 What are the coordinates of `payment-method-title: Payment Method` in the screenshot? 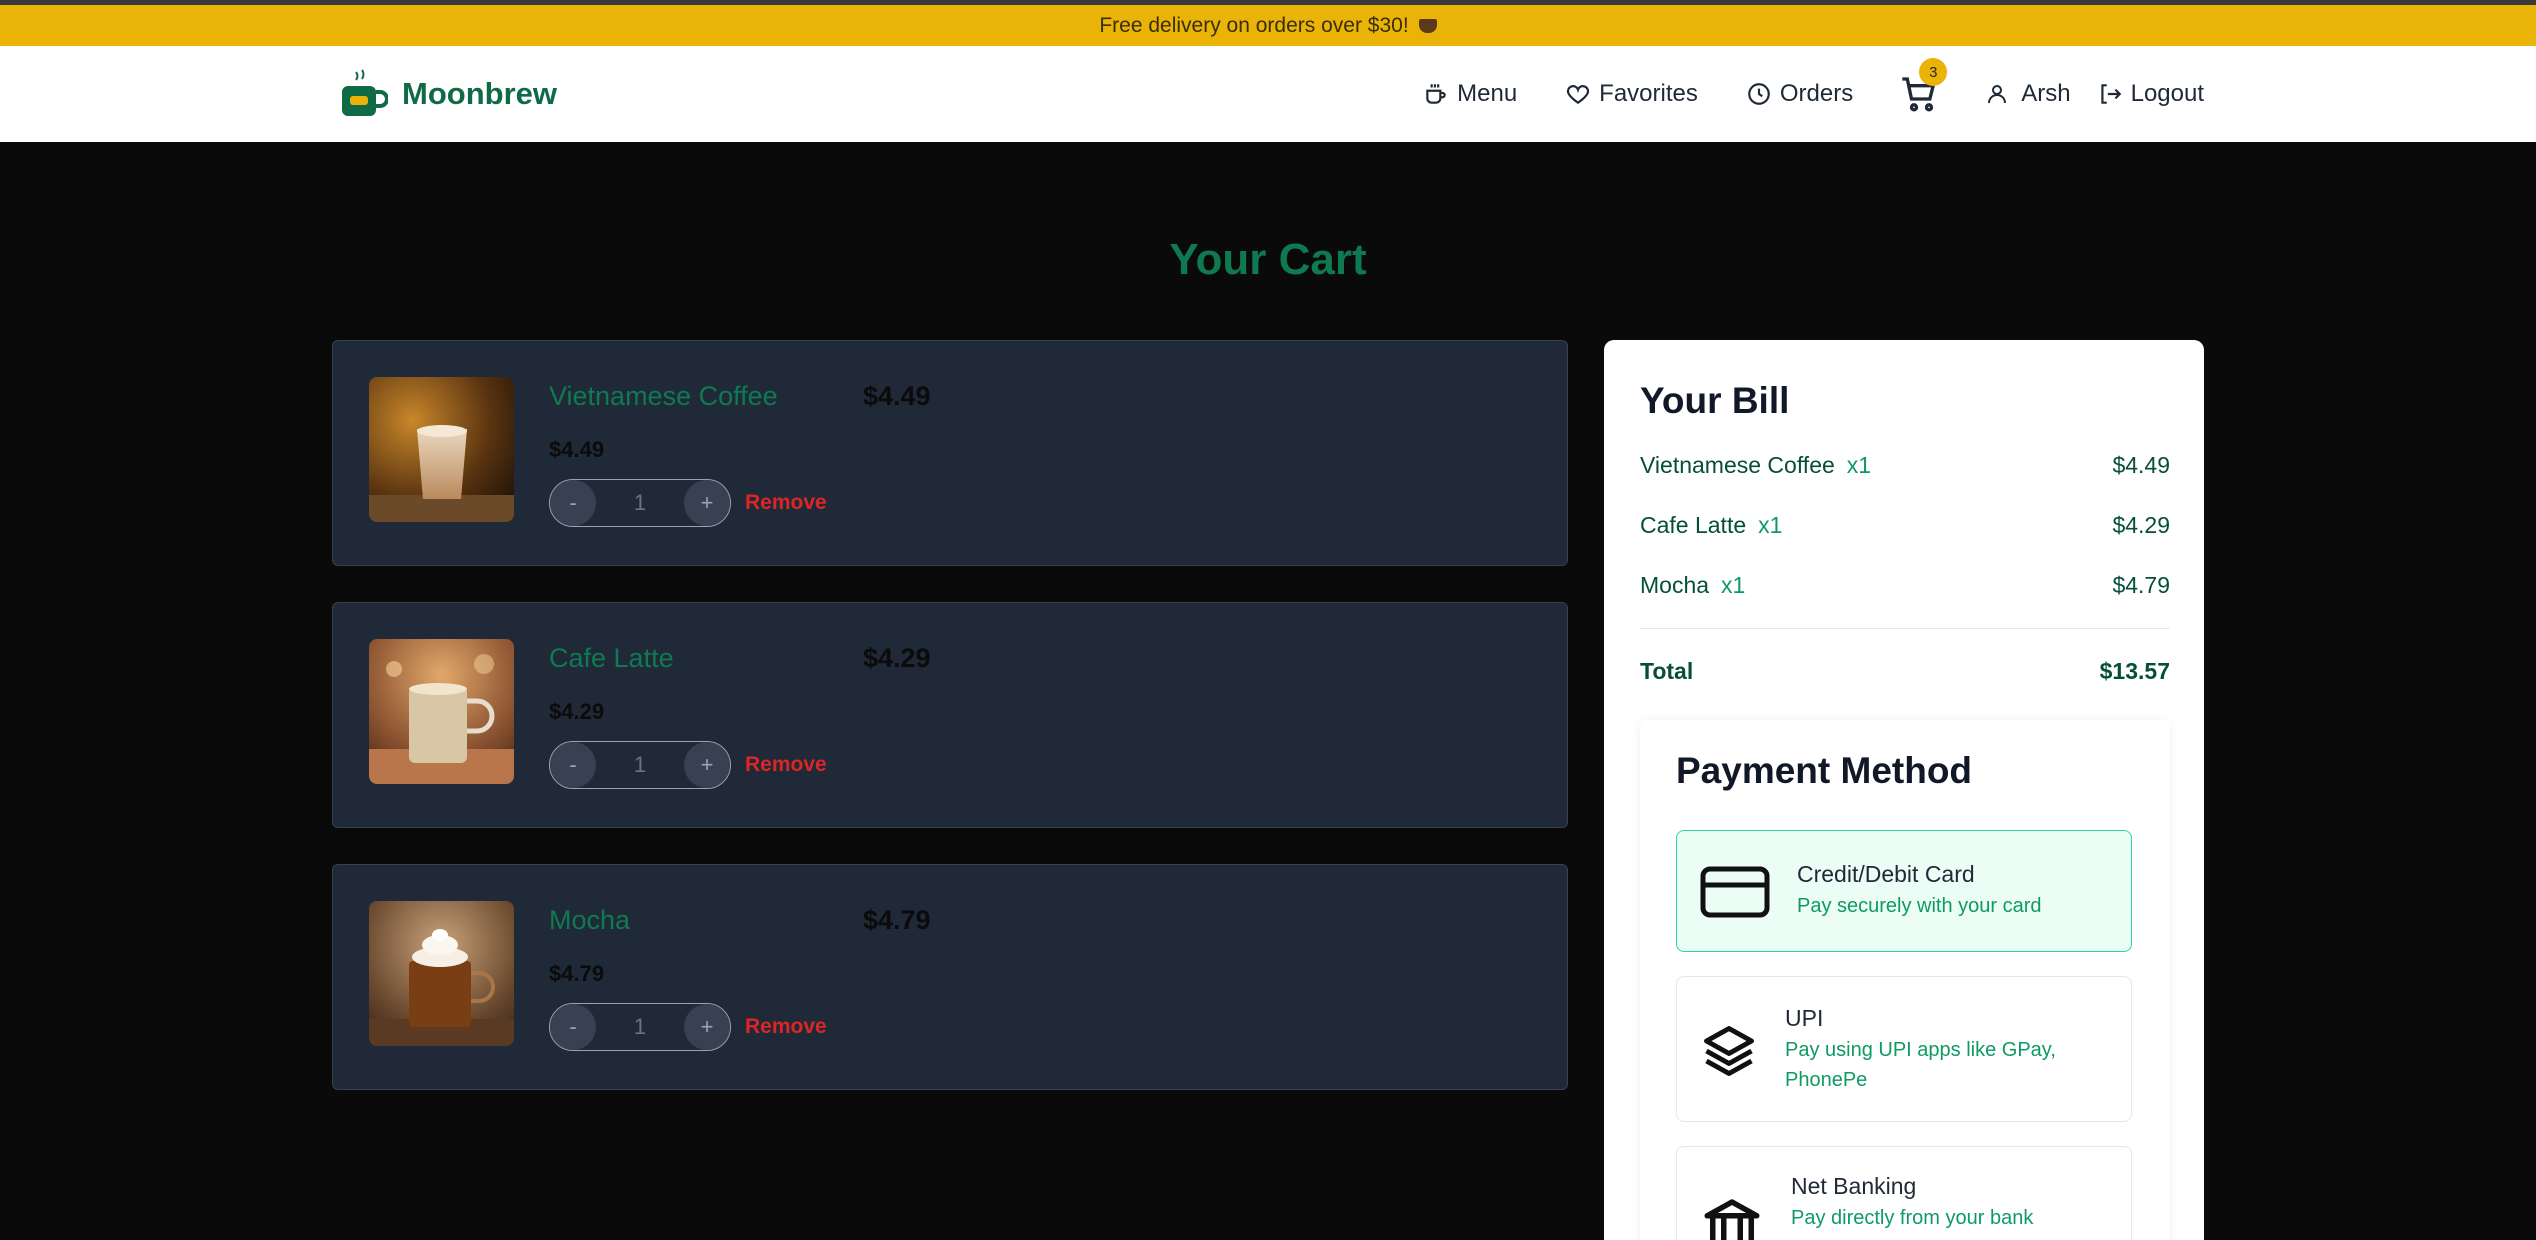 It's located at (1824, 770).